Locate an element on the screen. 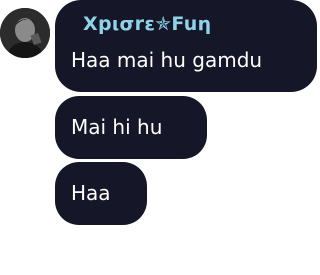 This screenshot has height=275, width=320. user-avatar is located at coordinates (25, 33).